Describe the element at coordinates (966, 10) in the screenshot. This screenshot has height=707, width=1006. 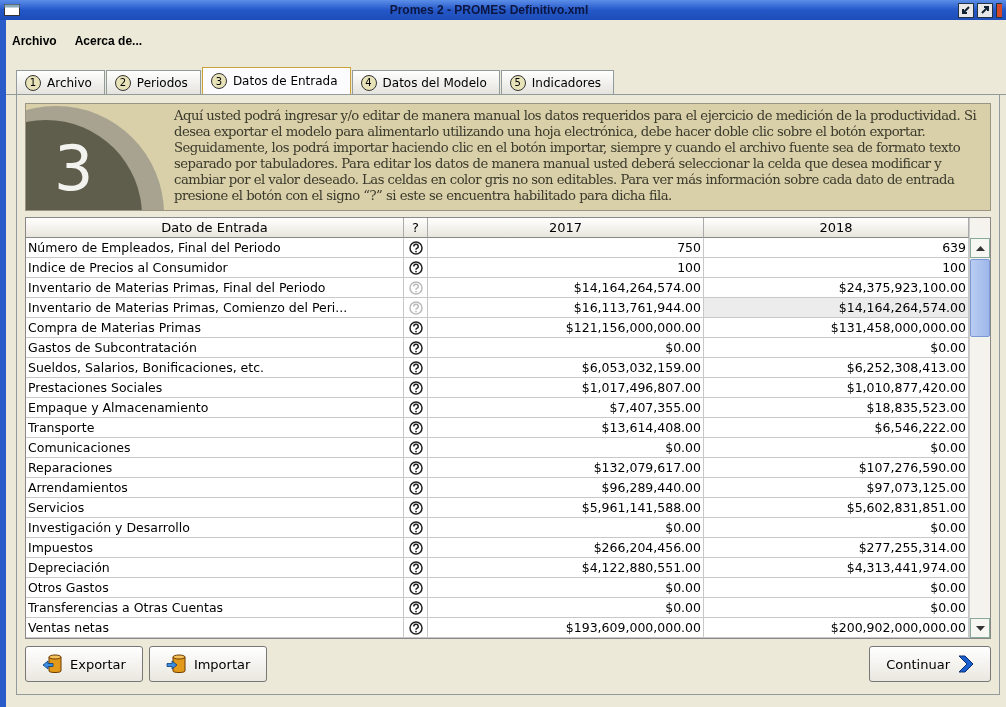
I see `minimize-icon` at that location.